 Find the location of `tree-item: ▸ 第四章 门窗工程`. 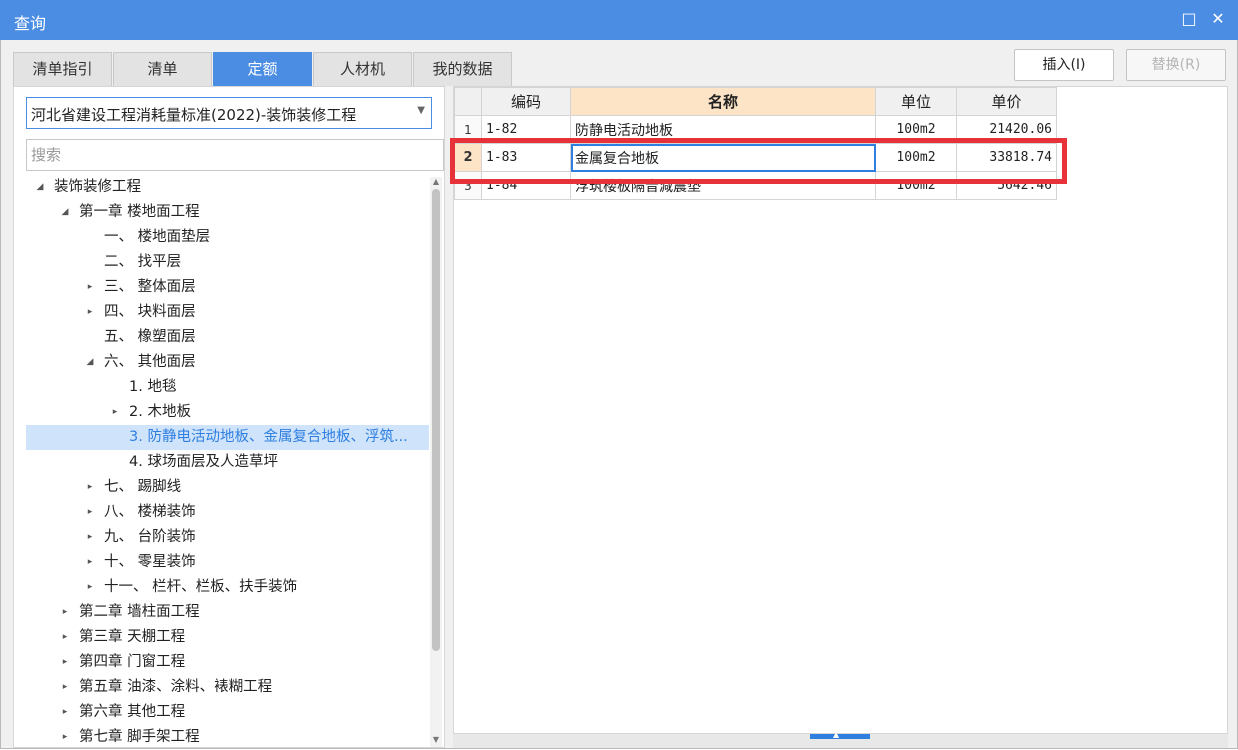

tree-item: ▸ 第四章 门窗工程 is located at coordinates (227, 662).